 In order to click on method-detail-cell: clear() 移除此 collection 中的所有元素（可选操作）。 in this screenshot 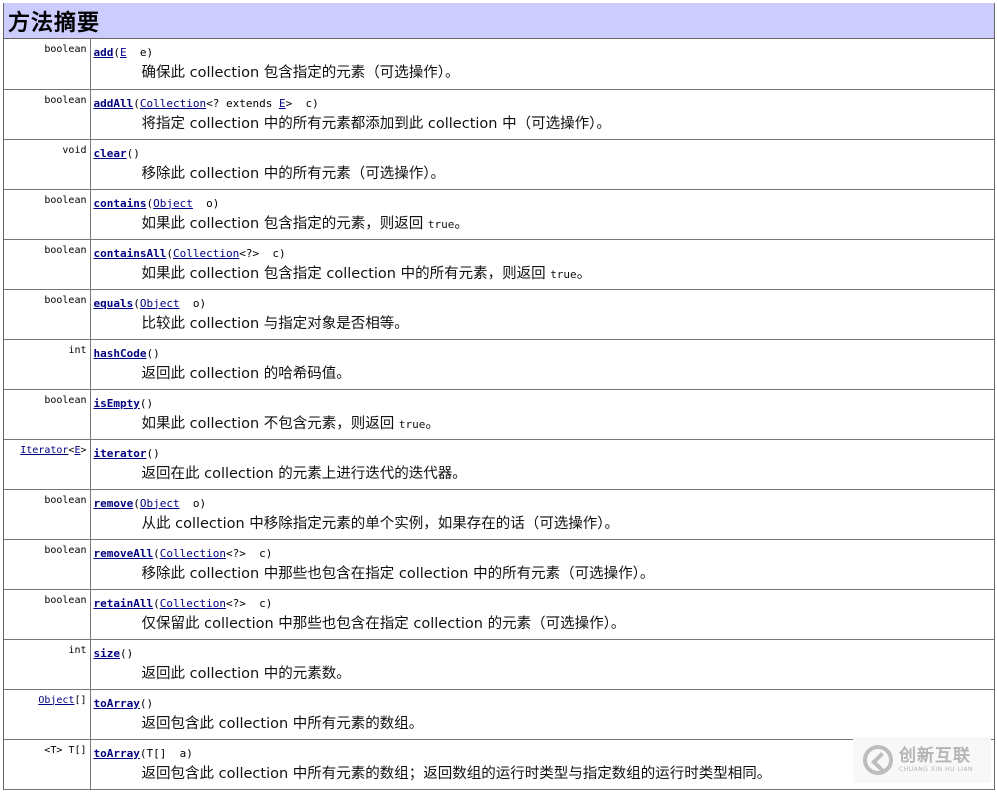, I will do `click(542, 164)`.